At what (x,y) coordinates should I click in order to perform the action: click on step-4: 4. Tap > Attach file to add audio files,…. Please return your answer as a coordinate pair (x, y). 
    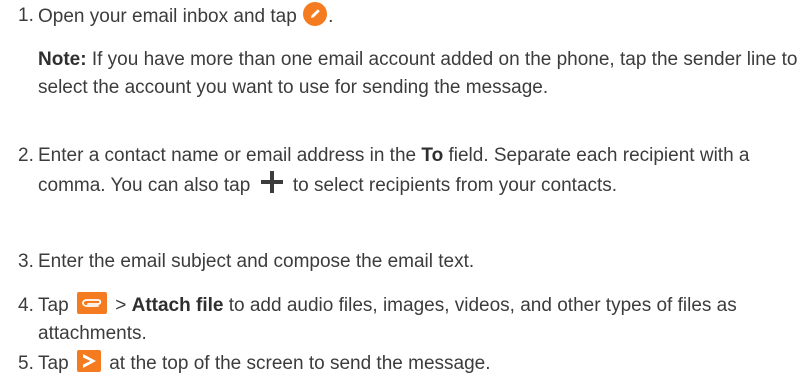
    Looking at the image, I should click on (410, 320).